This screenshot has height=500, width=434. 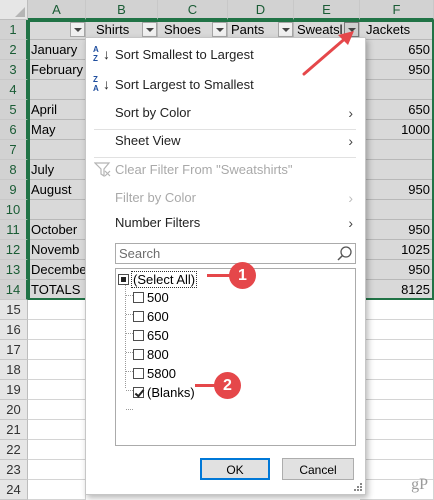 I want to click on list-item-blanks: (Blanks), so click(x=164, y=393).